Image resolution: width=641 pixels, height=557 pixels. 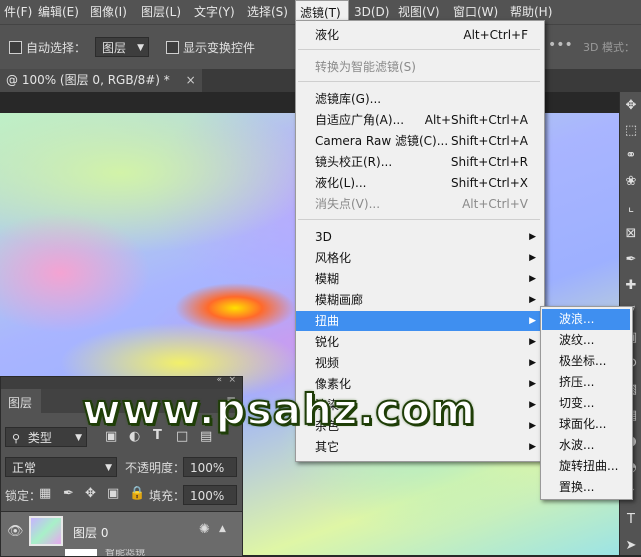 What do you see at coordinates (219, 380) in the screenshot?
I see `collapse-icon: «` at bounding box center [219, 380].